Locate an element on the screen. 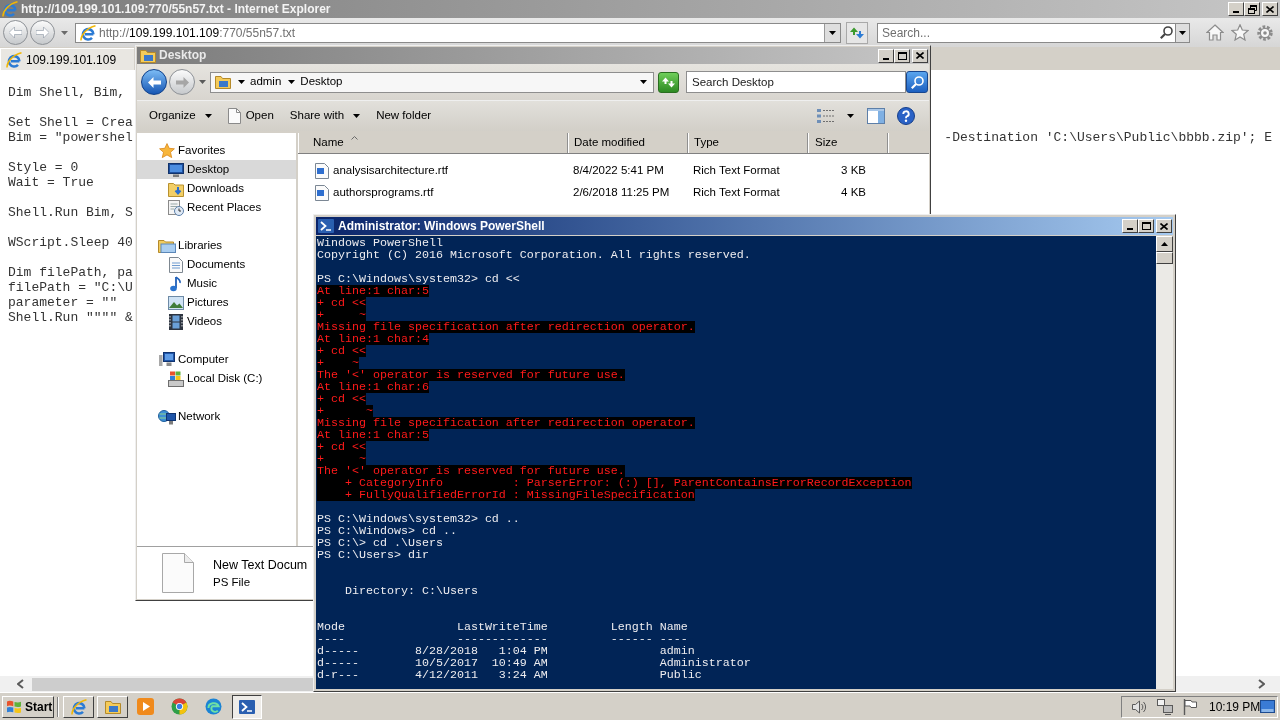 This screenshot has height=720, width=1280. restore-button is located at coordinates (1252, 9).